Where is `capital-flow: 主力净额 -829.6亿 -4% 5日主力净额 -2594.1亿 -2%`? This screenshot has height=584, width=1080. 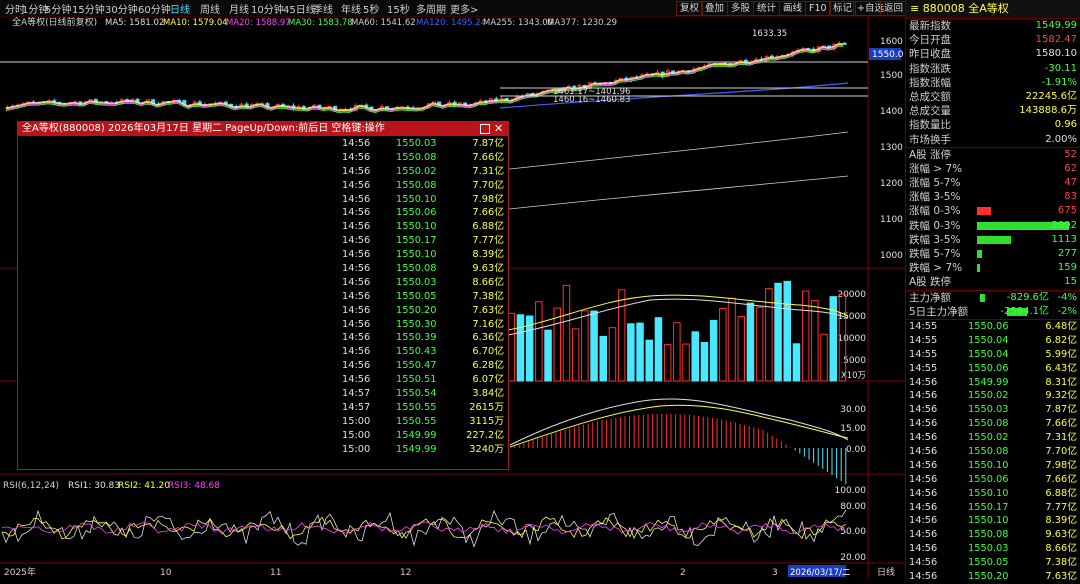
capital-flow: 主力净额 -829.6亿 -4% 5日主力净额 -2594.1亿 -2% is located at coordinates (993, 304).